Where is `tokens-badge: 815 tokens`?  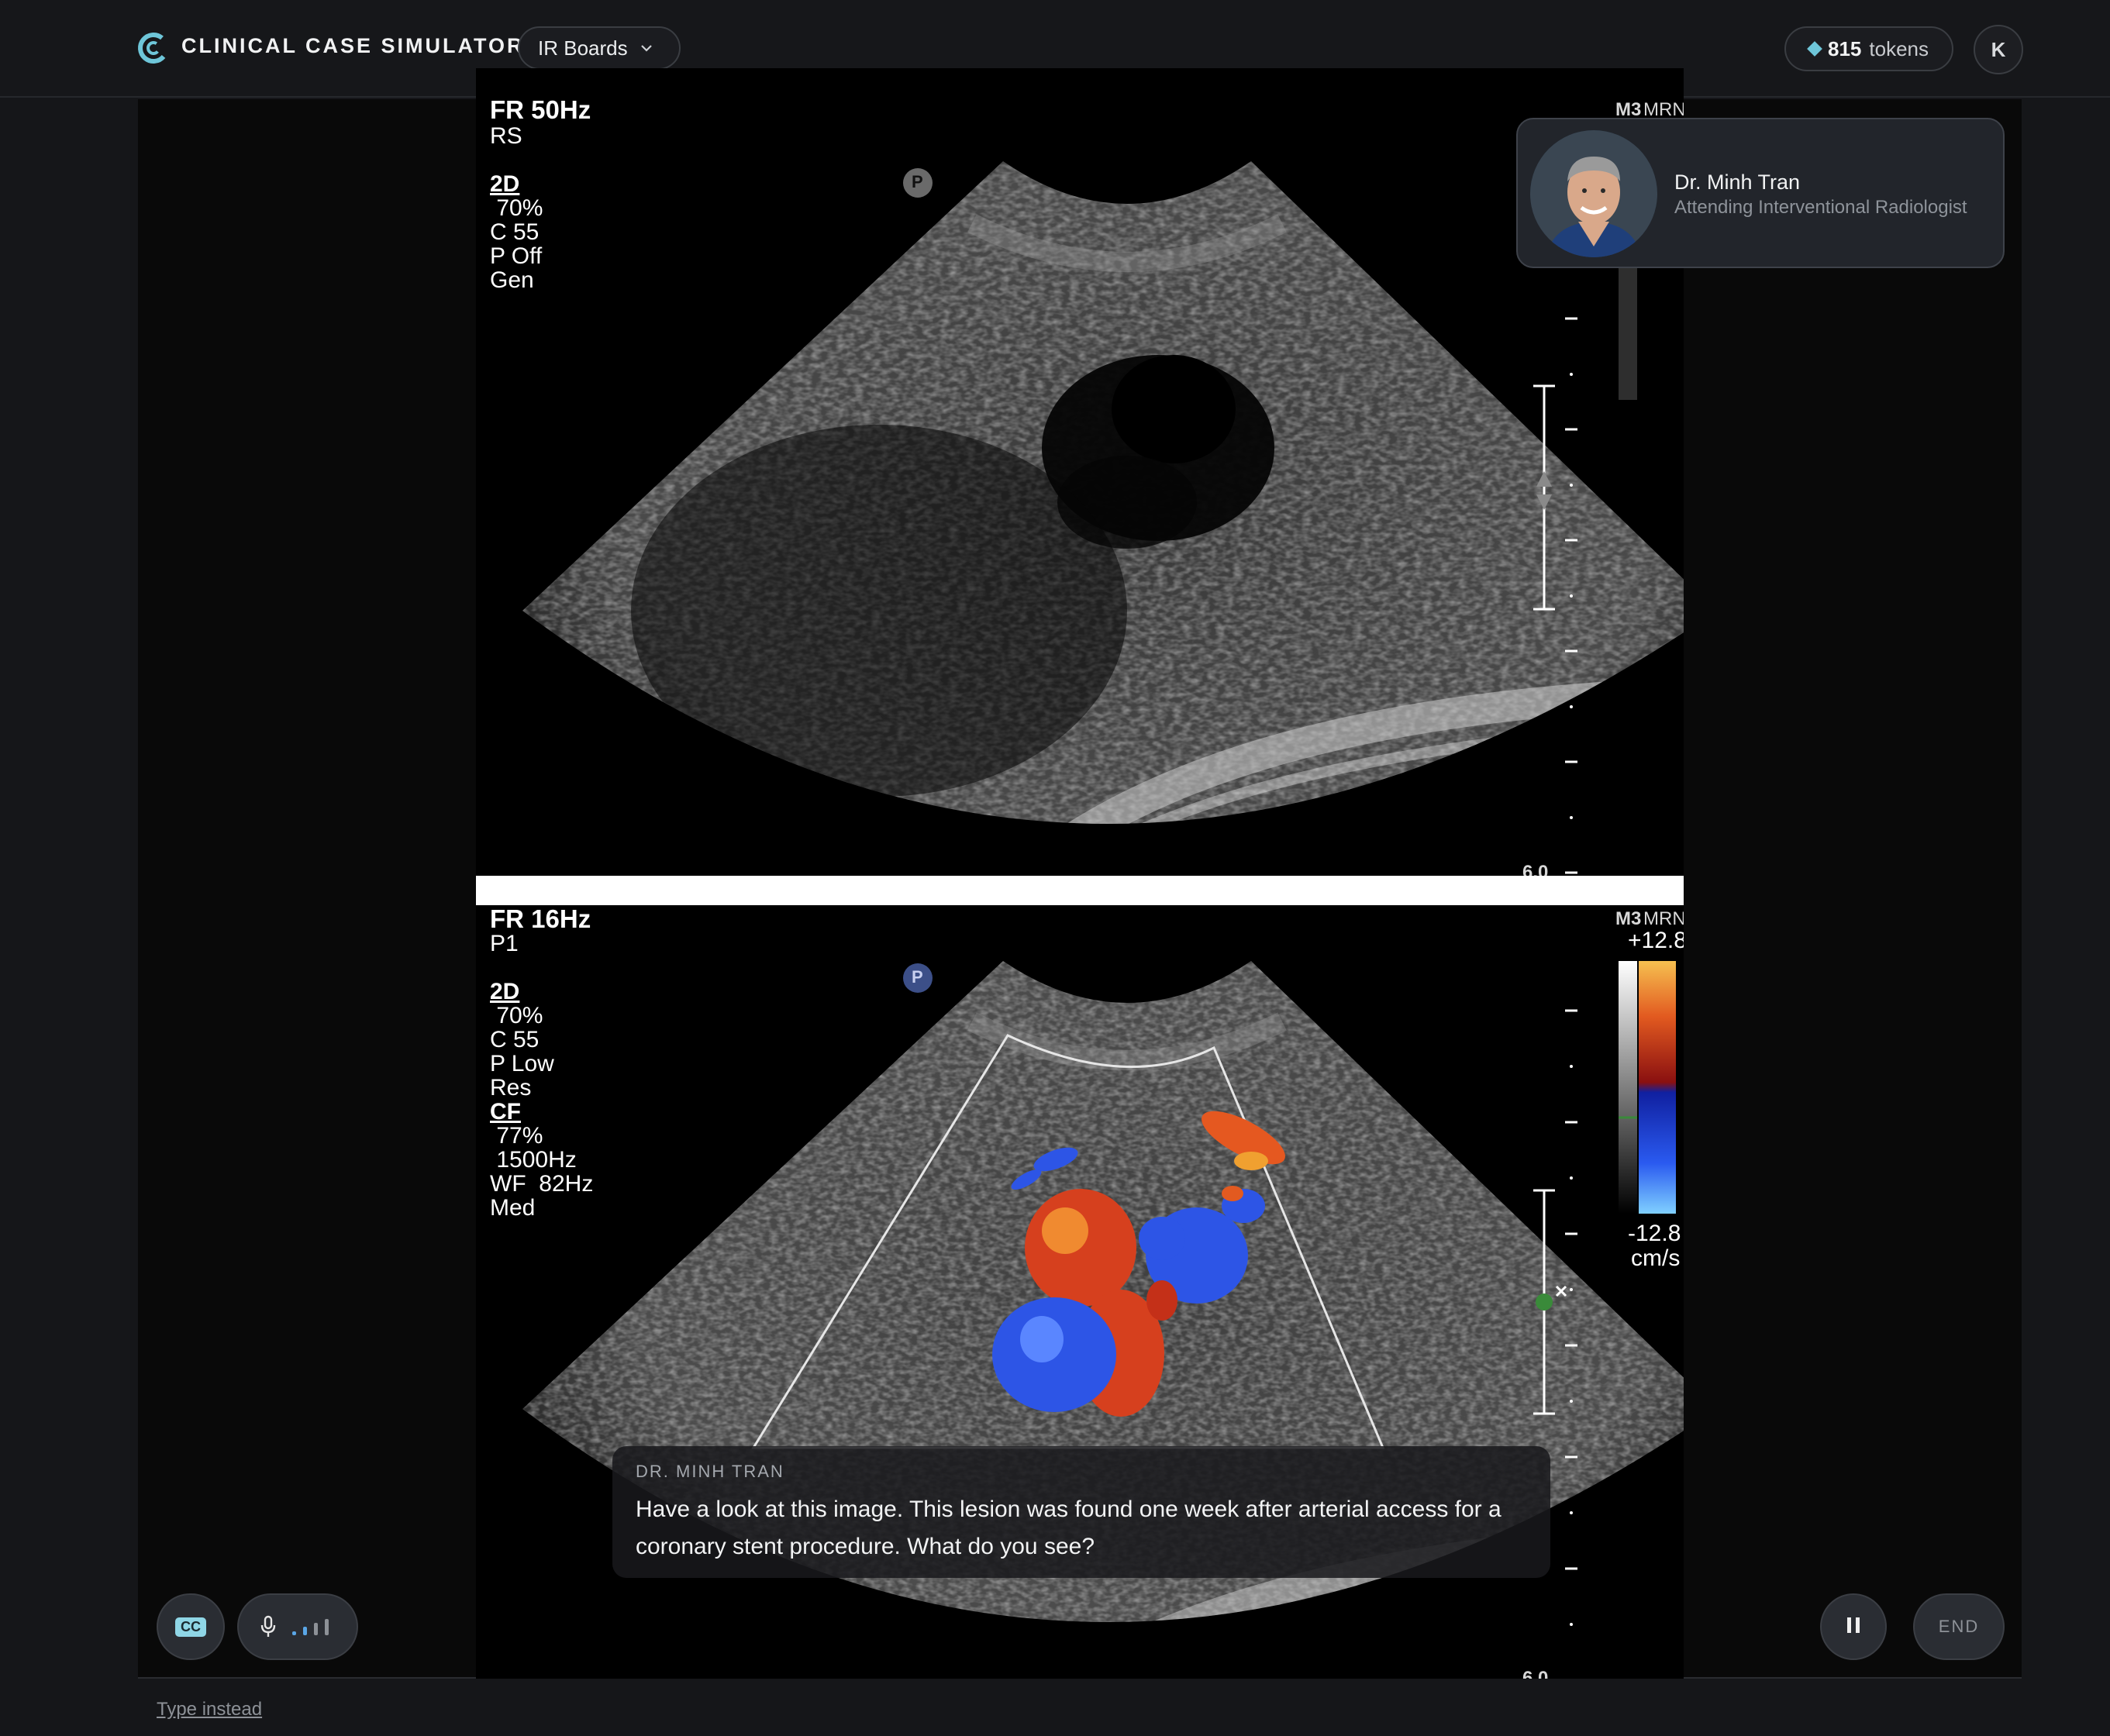 tokens-badge: 815 tokens is located at coordinates (1869, 48).